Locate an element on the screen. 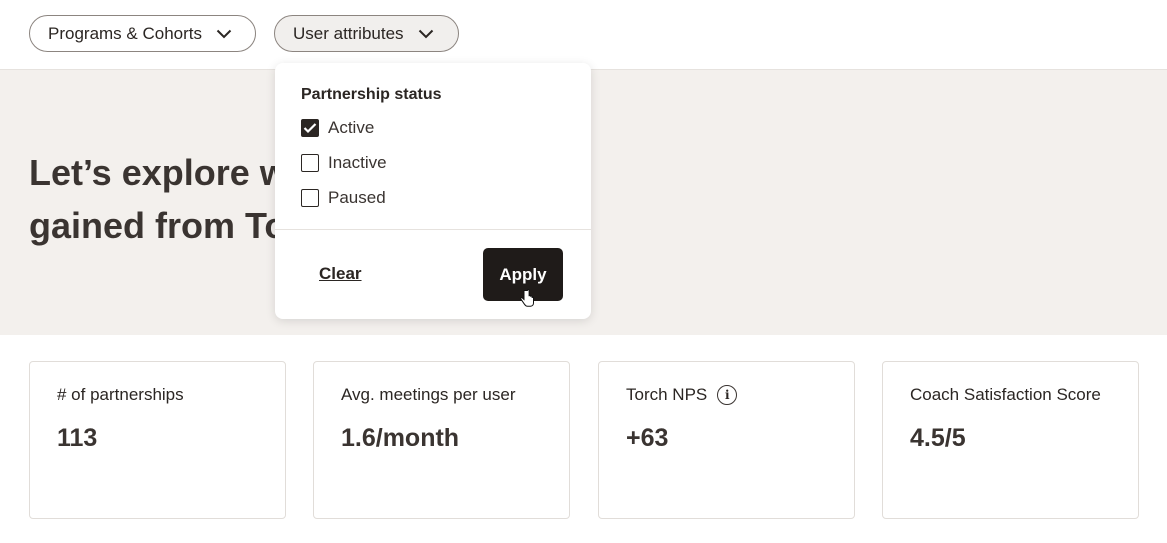 The height and width of the screenshot is (543, 1167). metric-card-meetings: Avg. meetings per user 1.6/month is located at coordinates (441, 440).